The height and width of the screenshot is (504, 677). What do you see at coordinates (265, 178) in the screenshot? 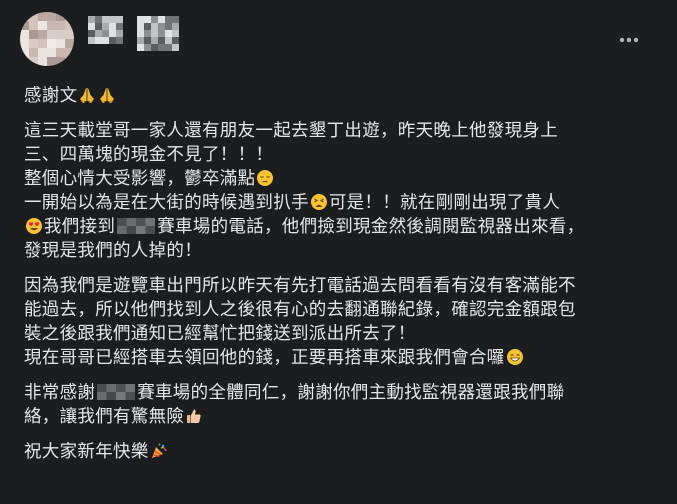
I see `pensive-face-icon` at bounding box center [265, 178].